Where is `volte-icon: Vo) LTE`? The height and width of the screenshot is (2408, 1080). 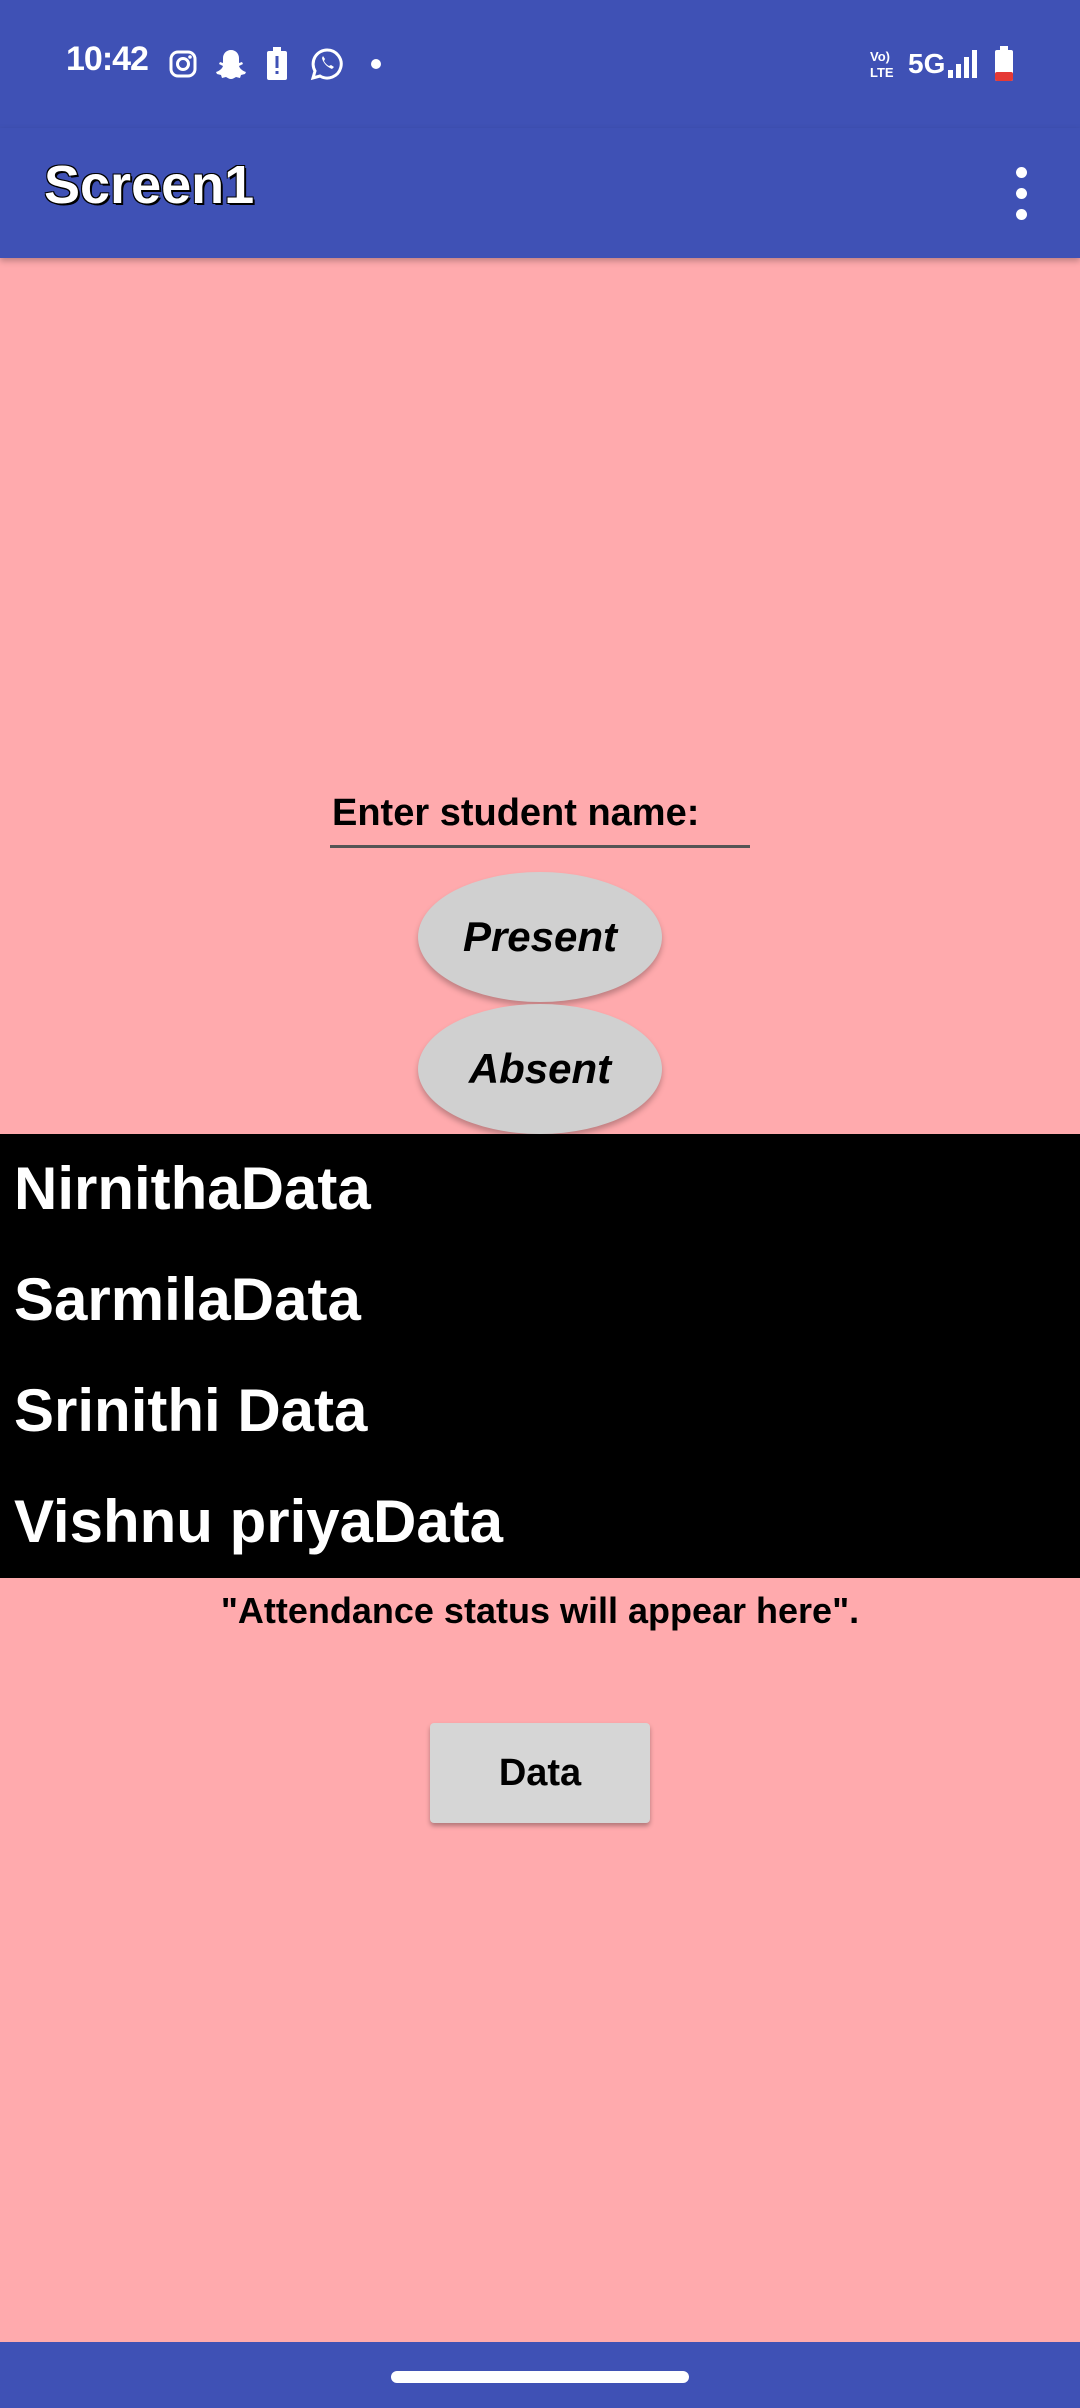
volte-icon: Vo) LTE is located at coordinates (885, 64).